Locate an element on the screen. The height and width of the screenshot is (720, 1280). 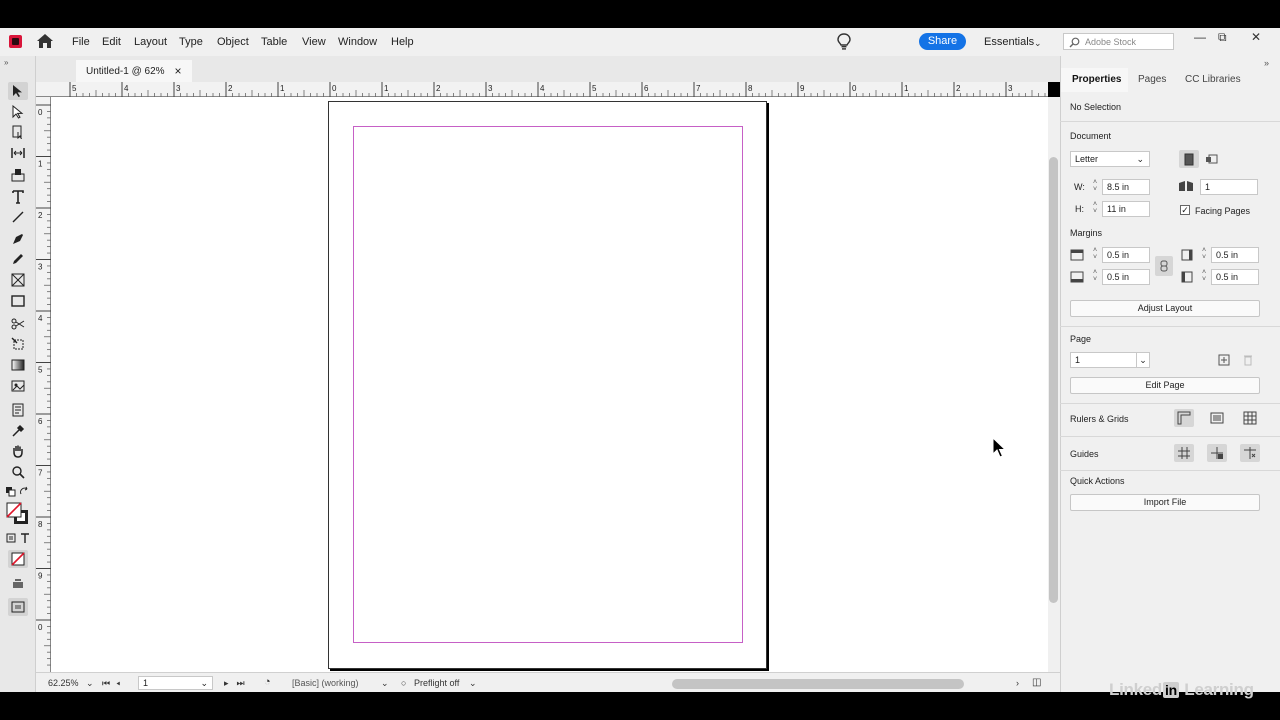
margin-inside-field: 0.5 in is located at coordinates (1235, 255).